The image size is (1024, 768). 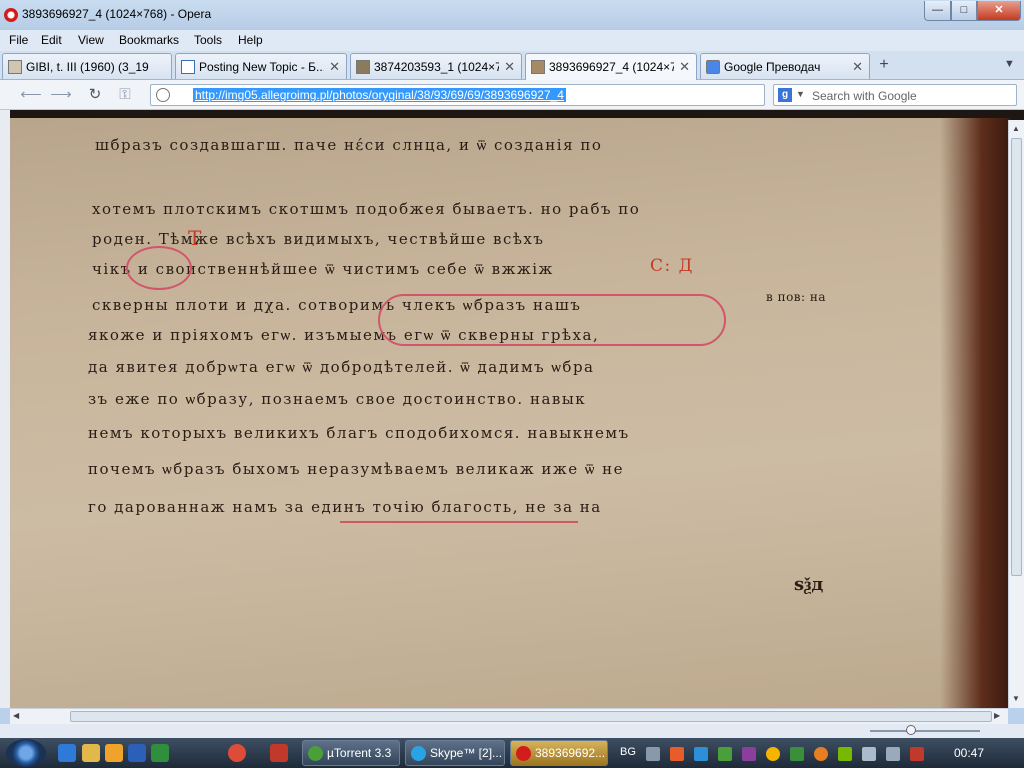 I want to click on internet-explorer-icon, so click(x=67, y=753).